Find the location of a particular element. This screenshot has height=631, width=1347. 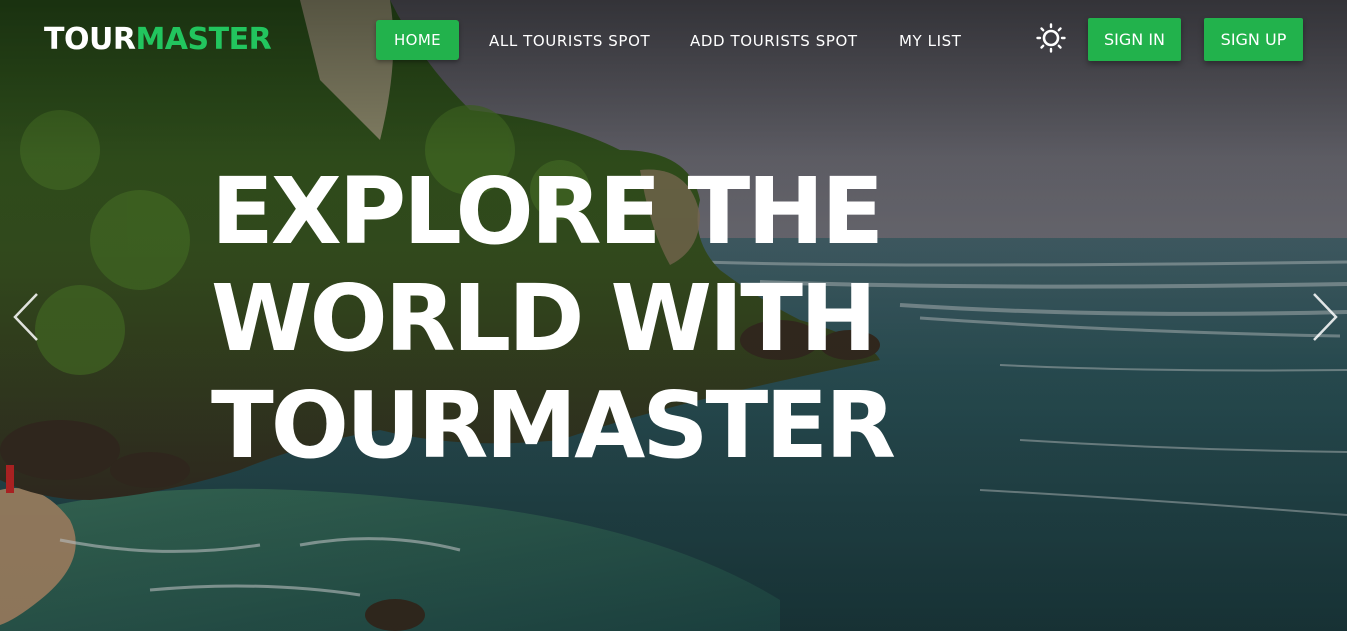

nav-all-tourist-spots-link: ALL TOURISTS SPOT is located at coordinates (569, 41).